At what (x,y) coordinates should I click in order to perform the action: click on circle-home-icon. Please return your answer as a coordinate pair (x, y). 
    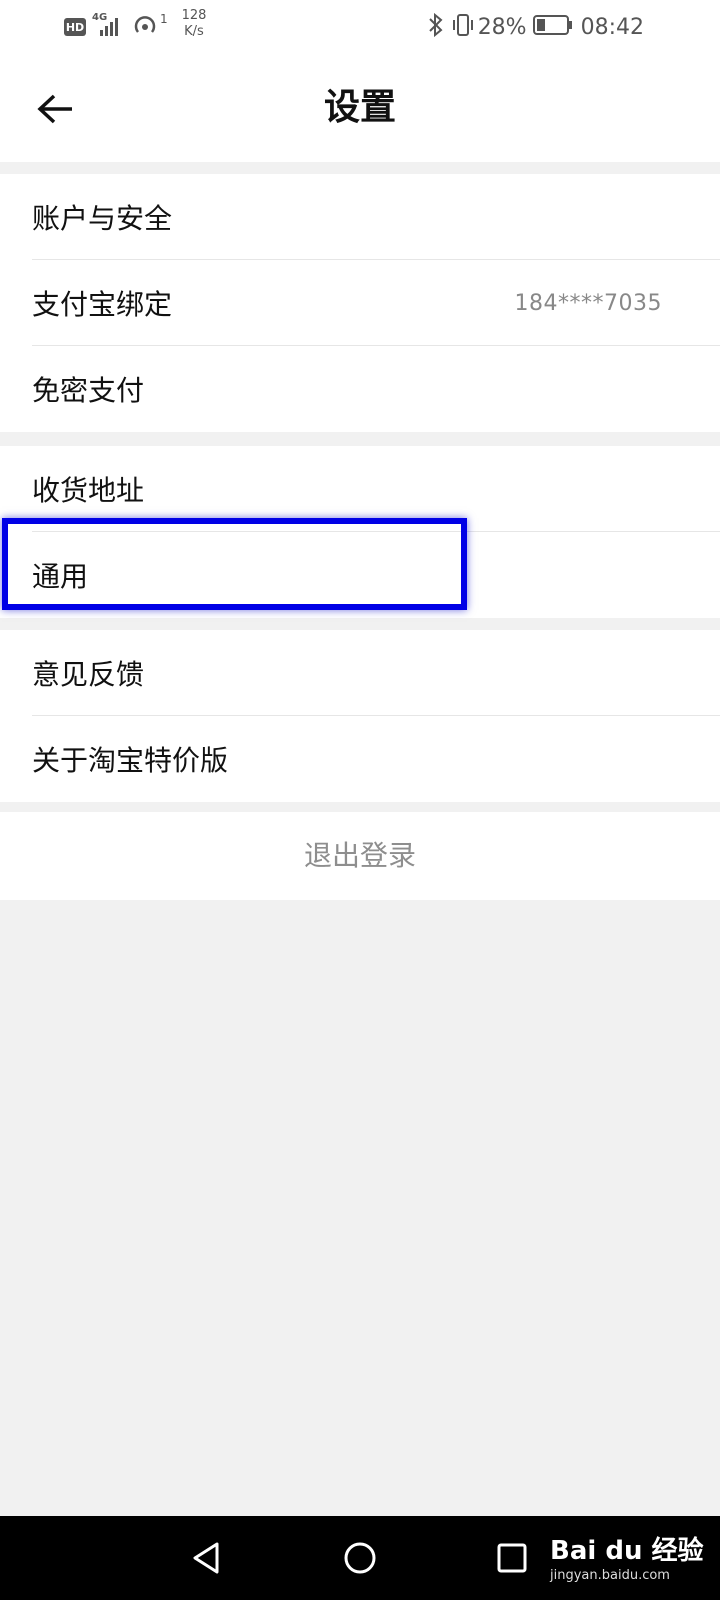
    Looking at the image, I should click on (360, 1558).